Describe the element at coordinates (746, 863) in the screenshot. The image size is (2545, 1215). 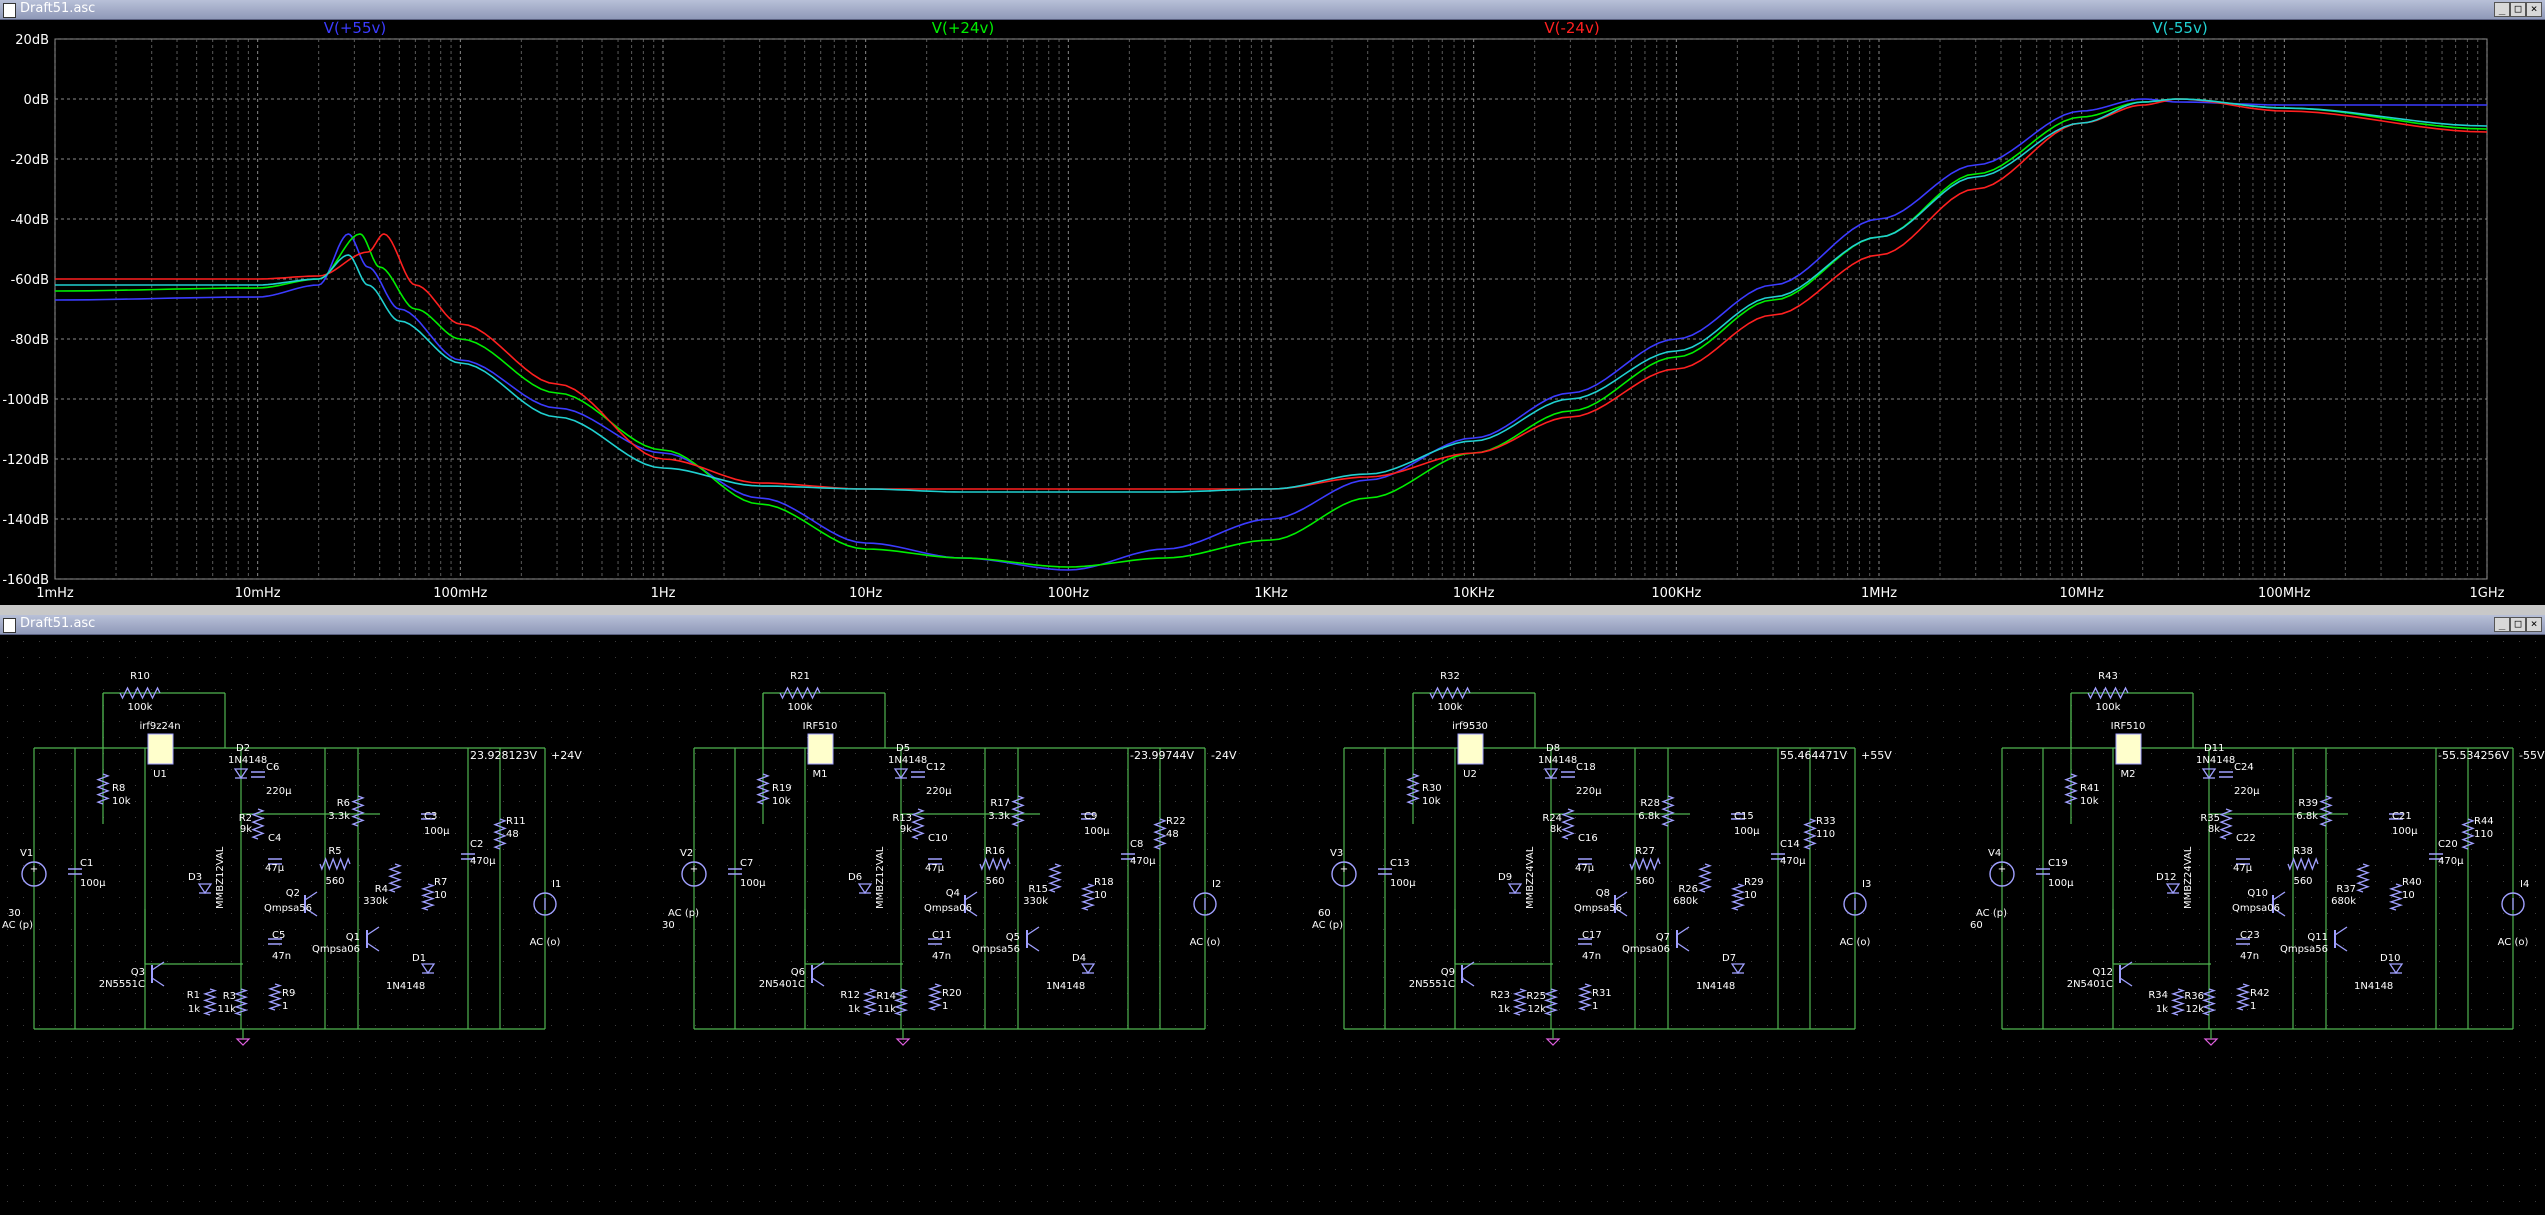
I see `label-C7: C7` at that location.